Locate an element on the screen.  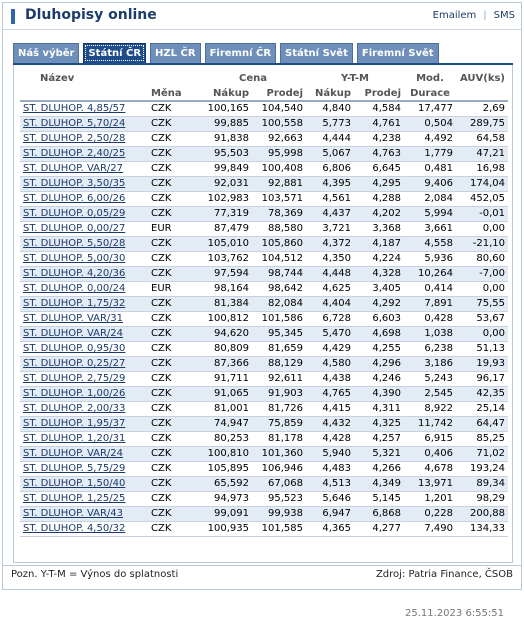
bond-name-link: ST. DLUHOP. 4,20/36 is located at coordinates (74, 273).